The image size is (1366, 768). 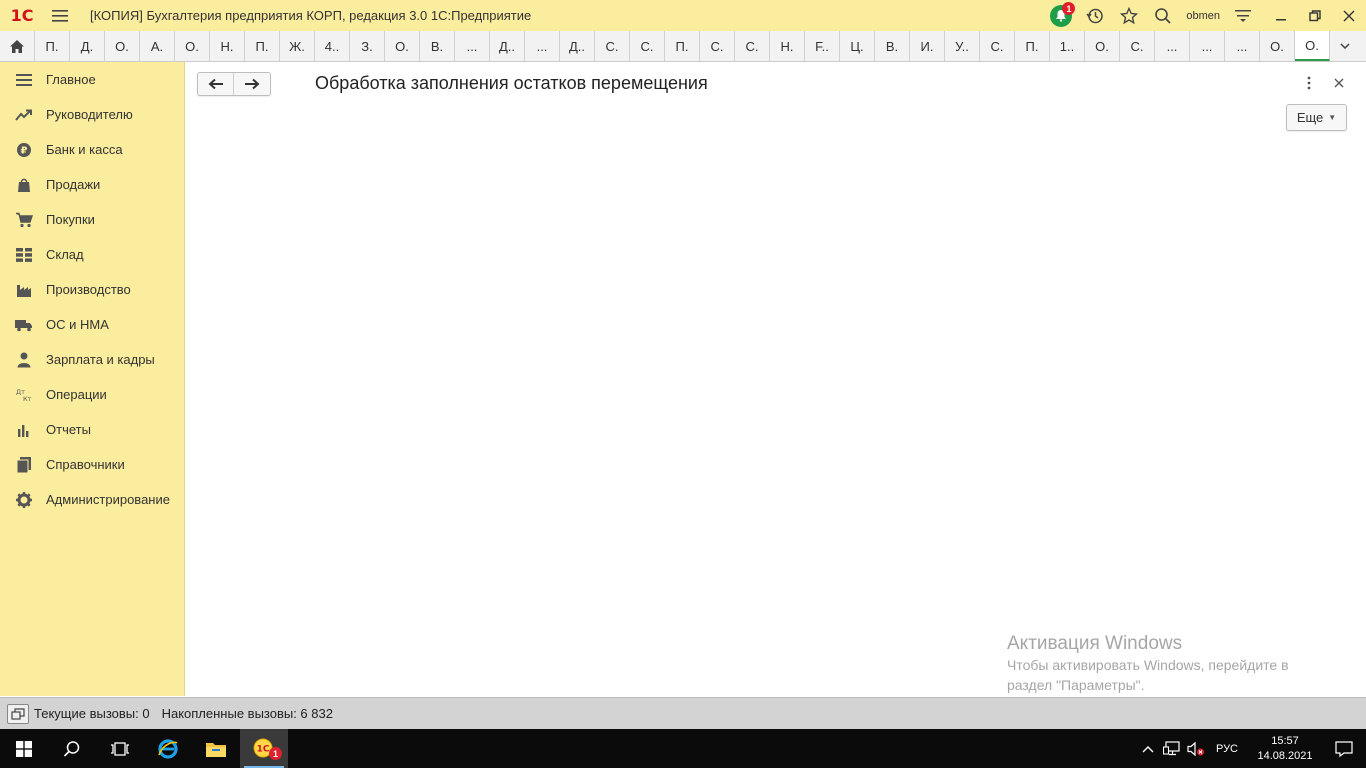 I want to click on restore-button, so click(x=1315, y=15).